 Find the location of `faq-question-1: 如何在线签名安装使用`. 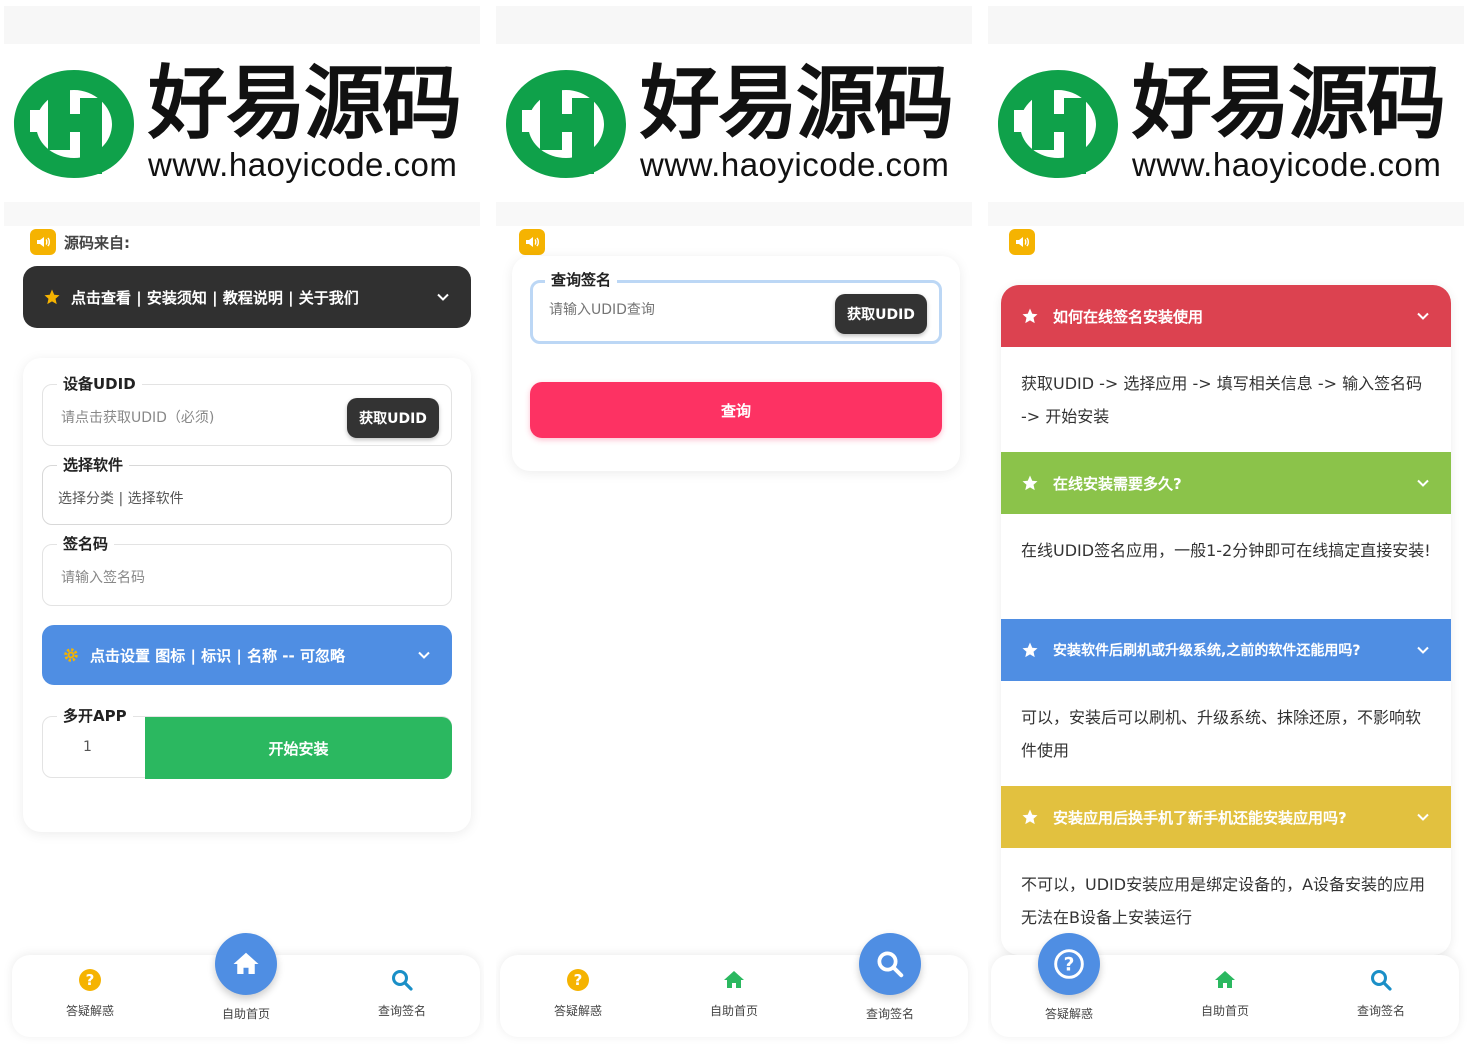

faq-question-1: 如何在线签名安装使用 is located at coordinates (1226, 316).